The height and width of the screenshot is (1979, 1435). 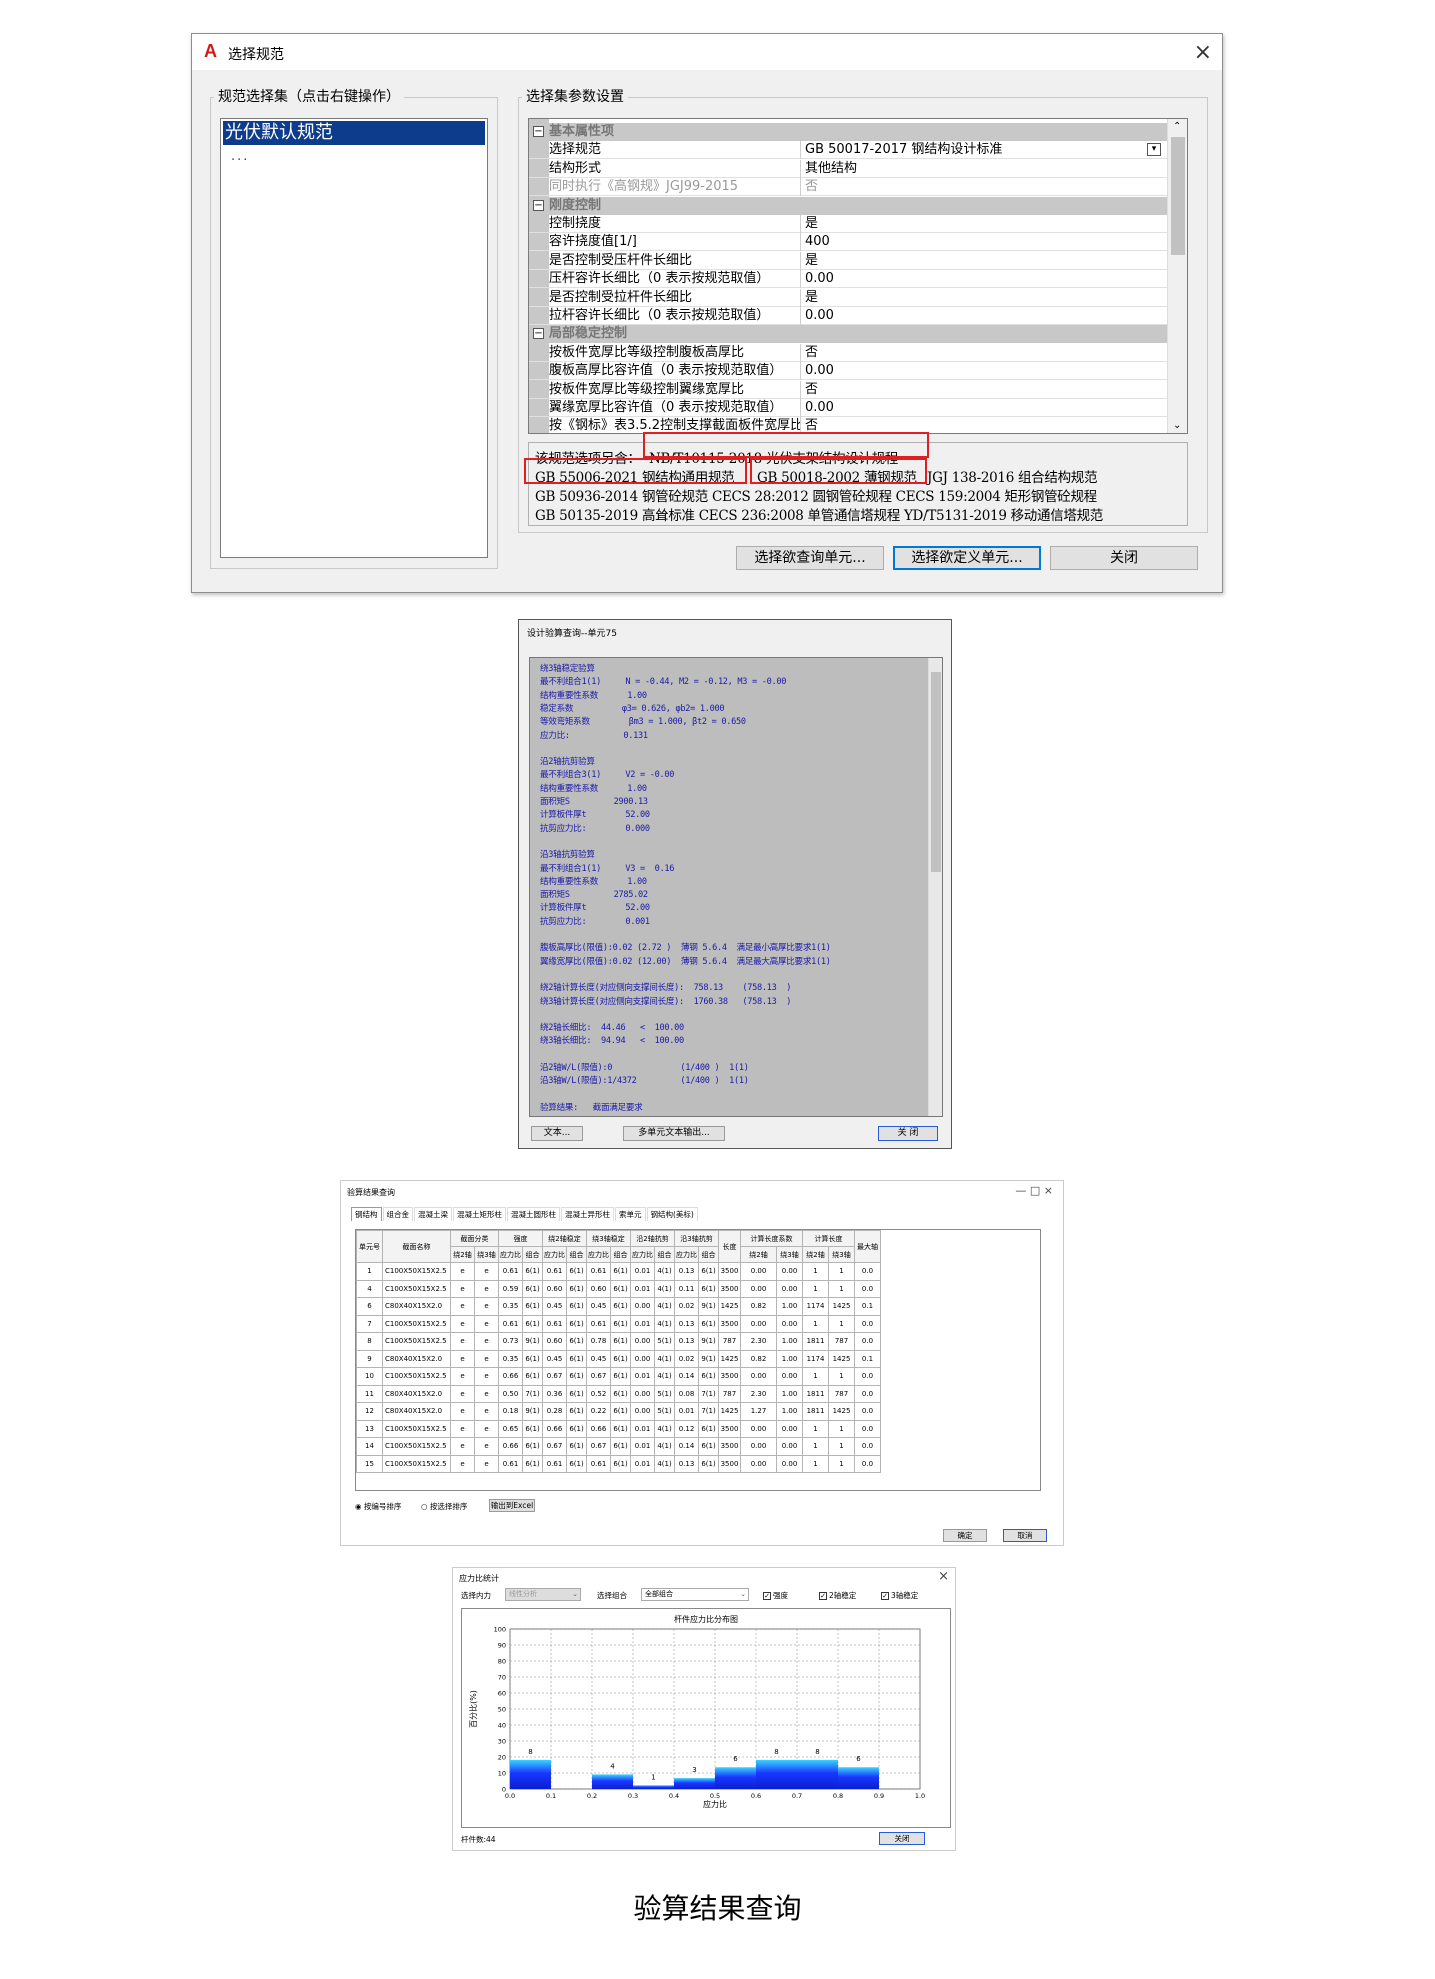 I want to click on scroll-up-icon: ⌃, so click(x=1177, y=126).